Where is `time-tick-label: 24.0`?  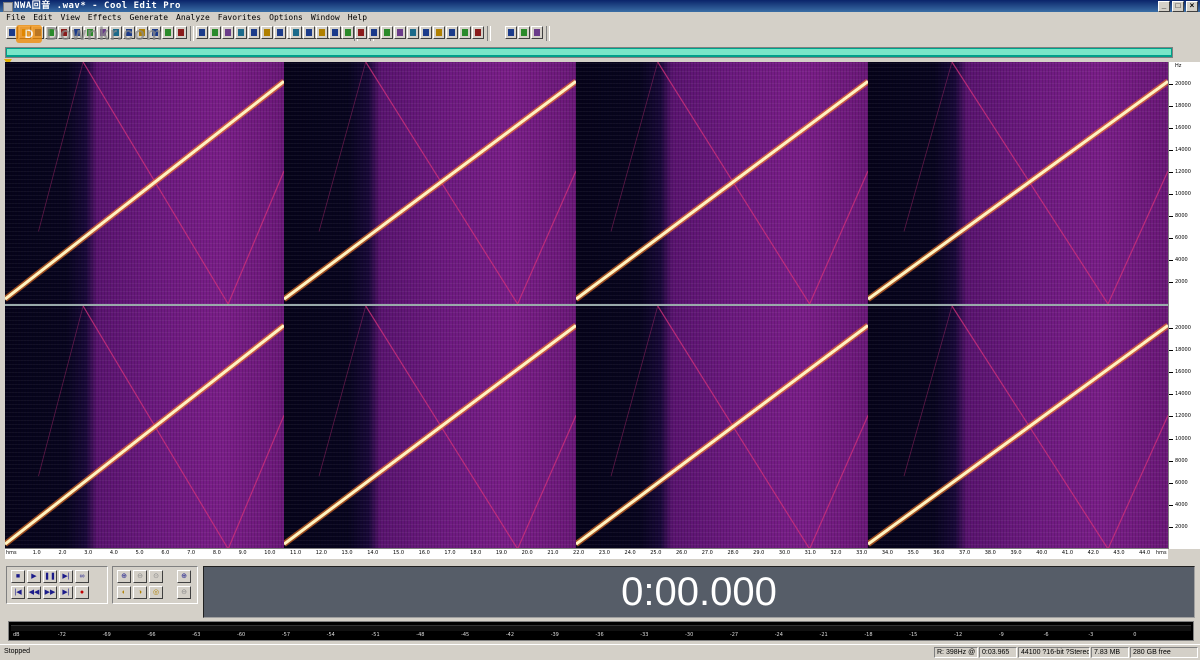
time-tick-label: 24.0 is located at coordinates (630, 553).